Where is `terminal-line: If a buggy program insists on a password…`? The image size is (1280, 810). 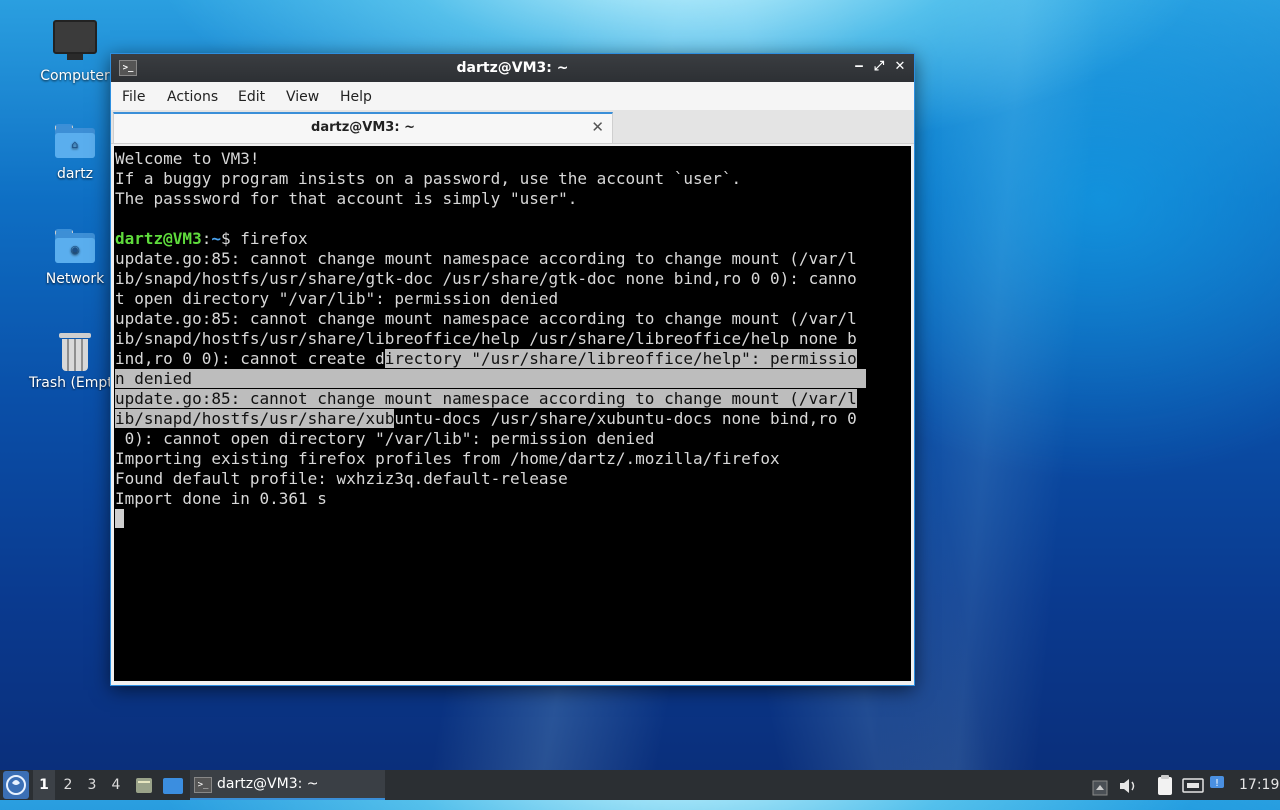
terminal-line: If a buggy program insists on a password… is located at coordinates (428, 178).